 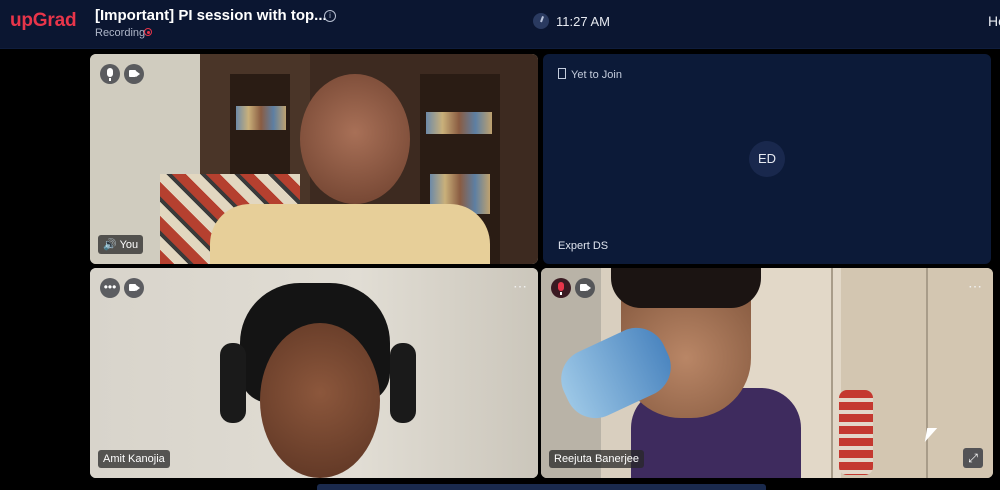 I want to click on recording-status: Recording, so click(x=120, y=33).